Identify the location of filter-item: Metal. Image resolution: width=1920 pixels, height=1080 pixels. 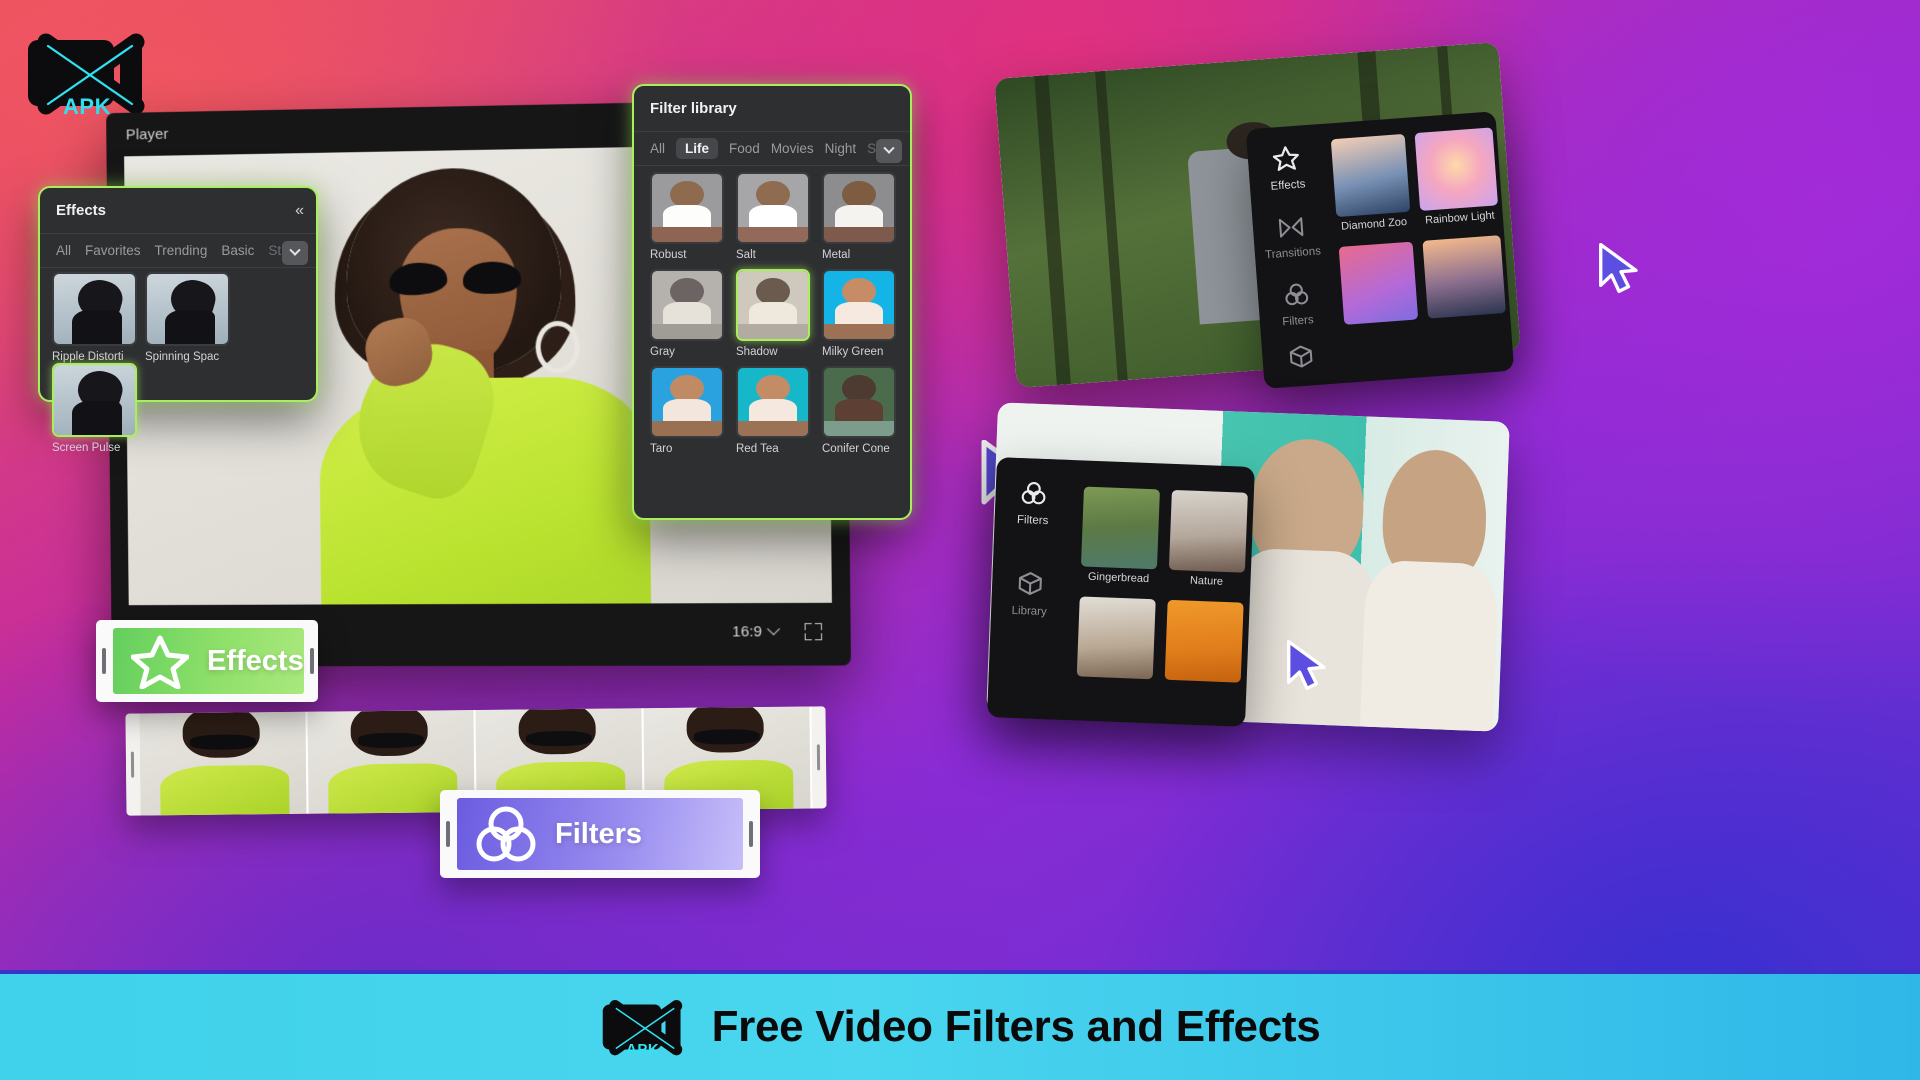
(859, 216).